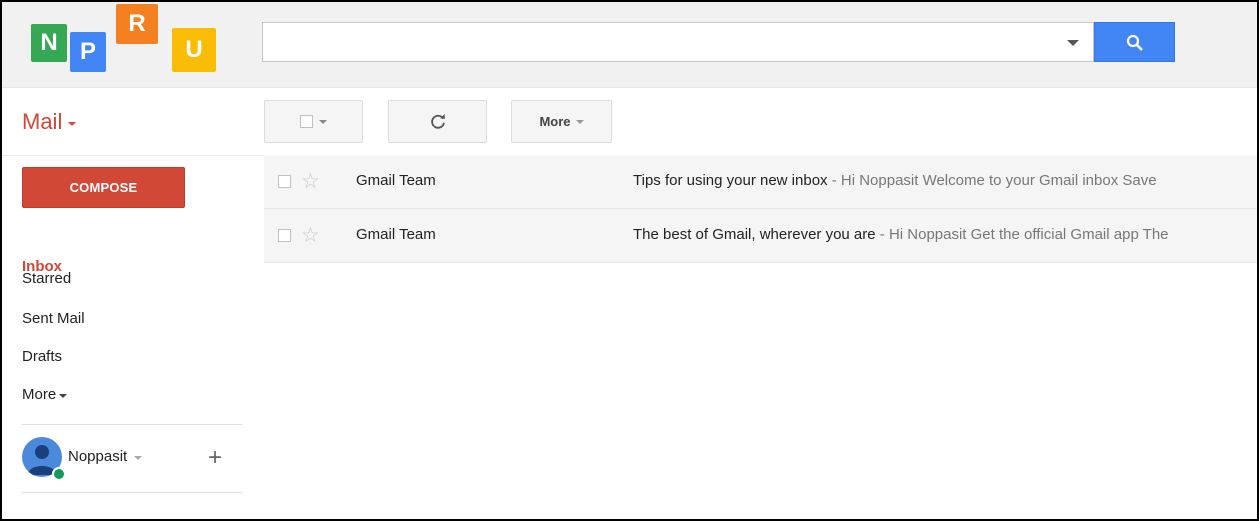  Describe the element at coordinates (42, 121) in the screenshot. I see `mail-label: Mail` at that location.